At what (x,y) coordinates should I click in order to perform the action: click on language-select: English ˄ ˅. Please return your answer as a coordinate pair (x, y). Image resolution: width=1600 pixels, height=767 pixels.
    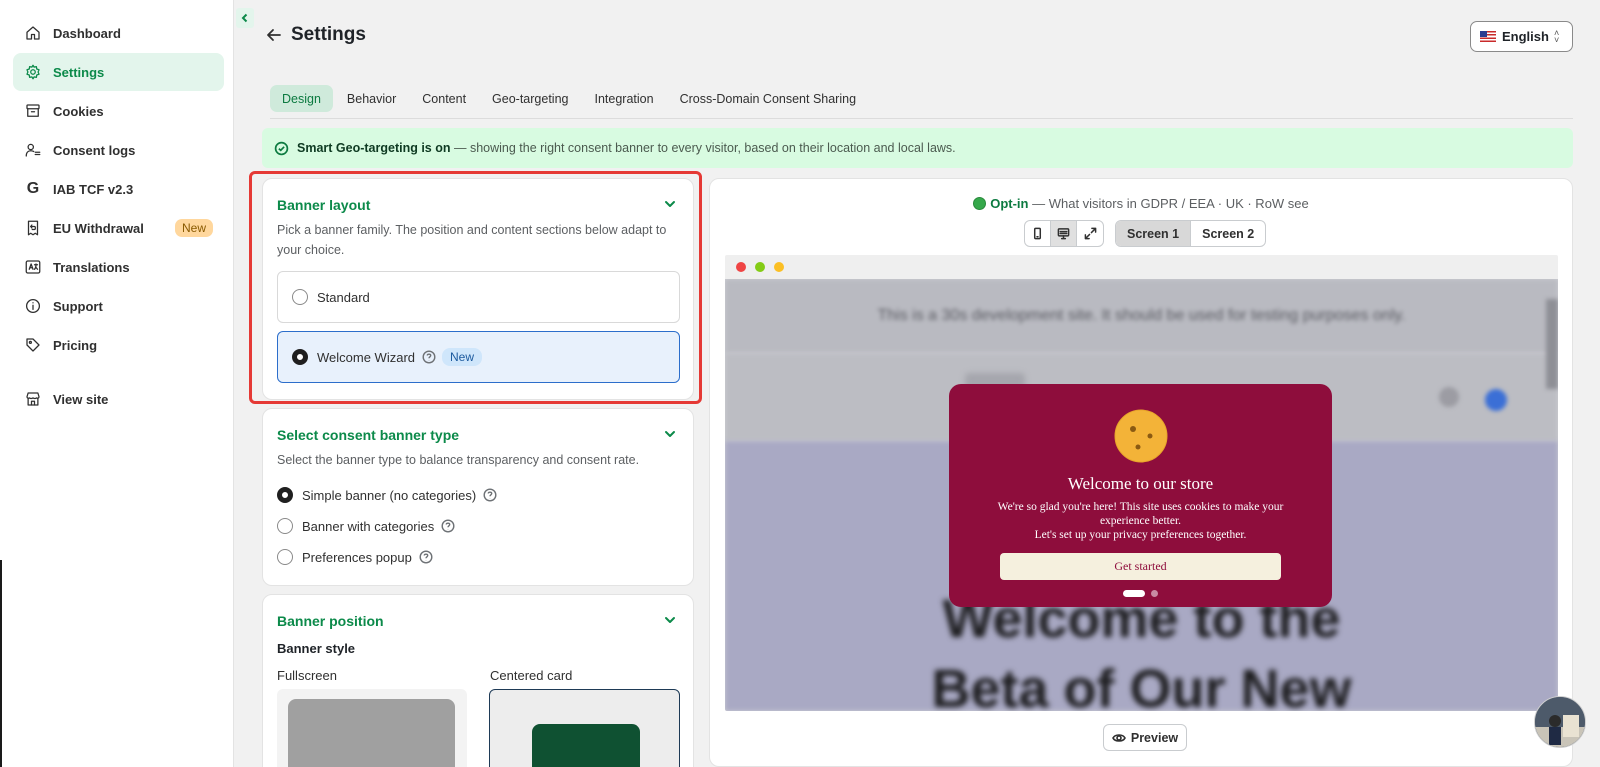
    Looking at the image, I should click on (1521, 36).